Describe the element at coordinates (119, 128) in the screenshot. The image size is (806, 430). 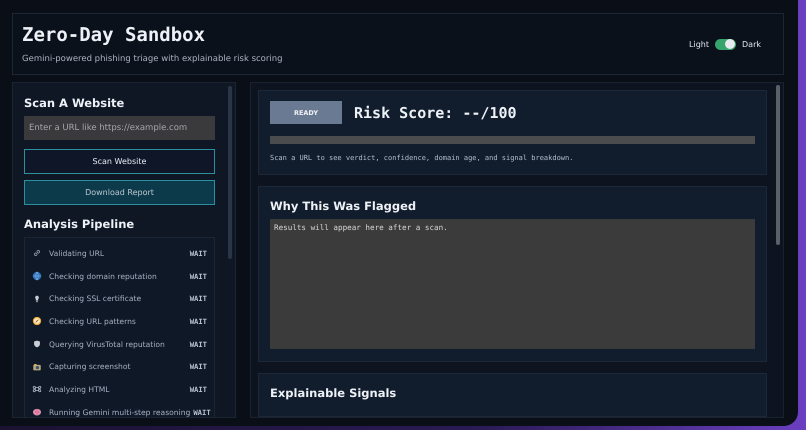
I see `url-input-field: Enter a URL like https://example.com` at that location.